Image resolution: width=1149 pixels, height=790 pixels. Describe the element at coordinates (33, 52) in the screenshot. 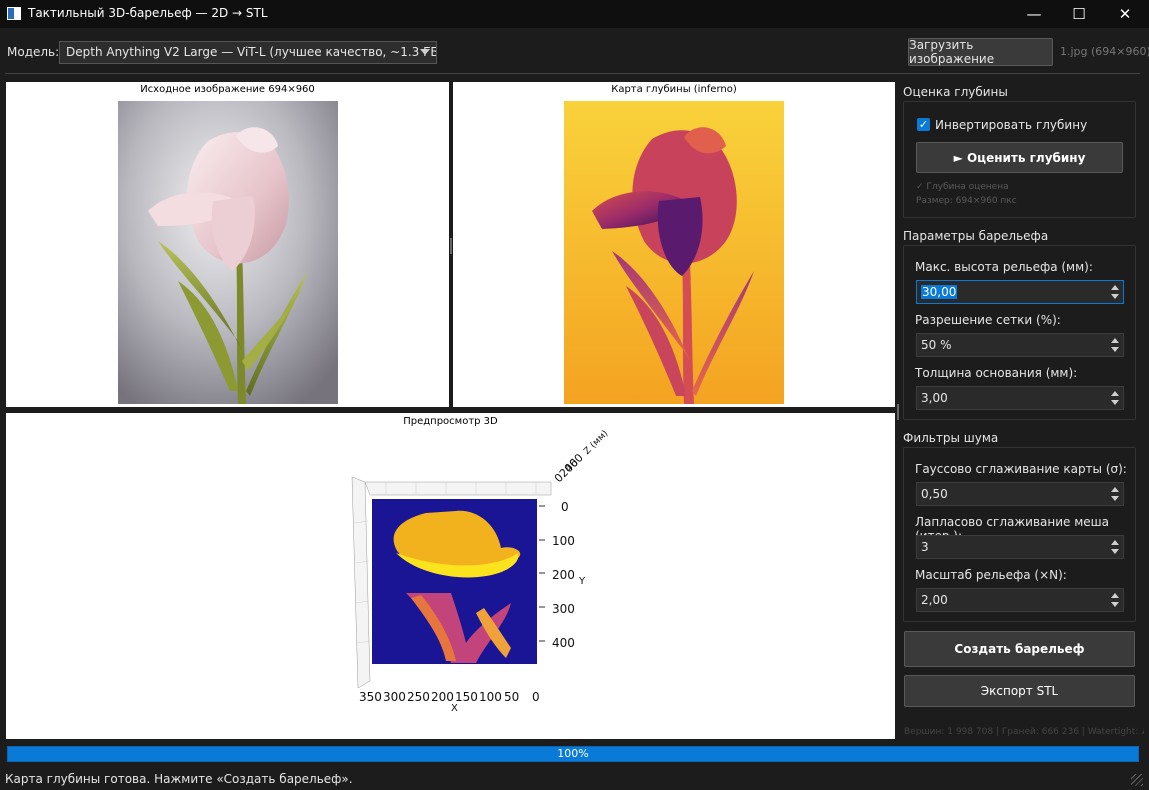

I see `model-label: Модель:` at that location.